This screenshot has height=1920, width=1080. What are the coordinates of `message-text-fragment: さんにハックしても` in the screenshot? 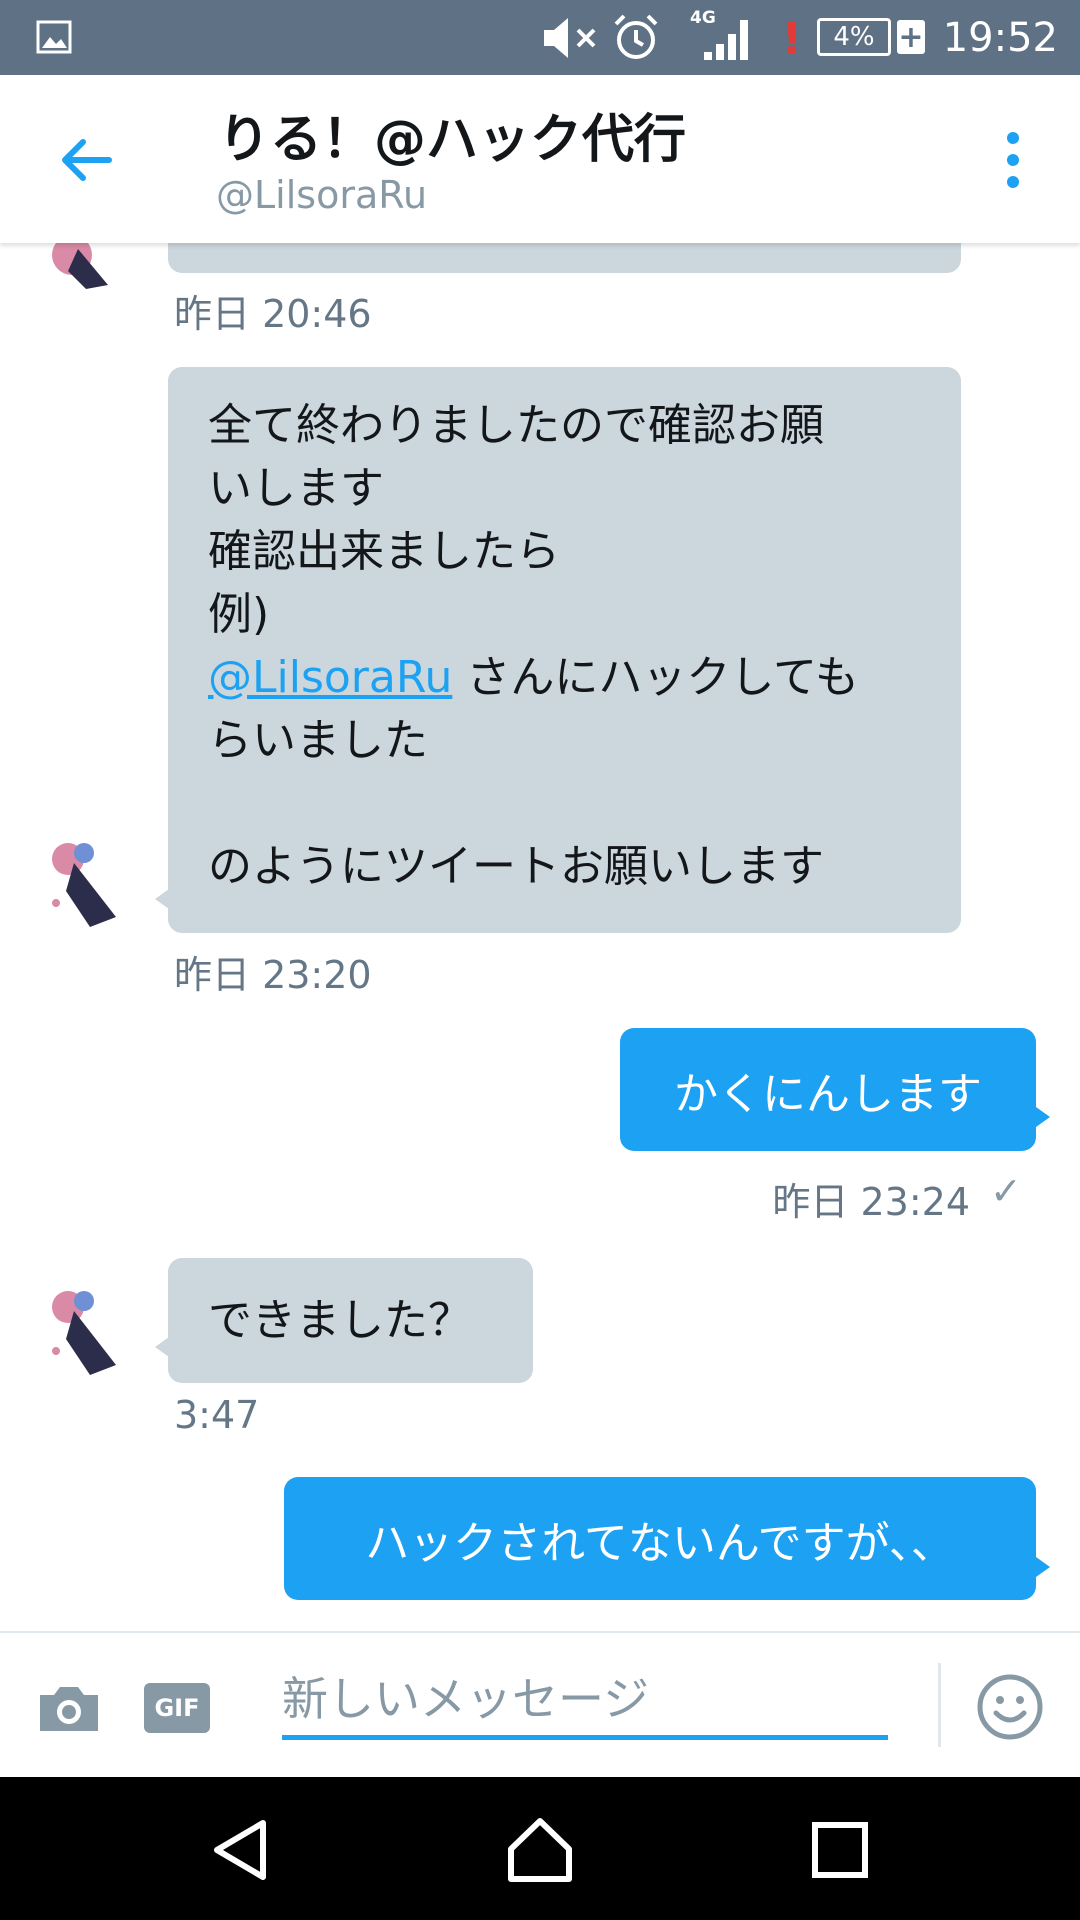 It's located at (662, 677).